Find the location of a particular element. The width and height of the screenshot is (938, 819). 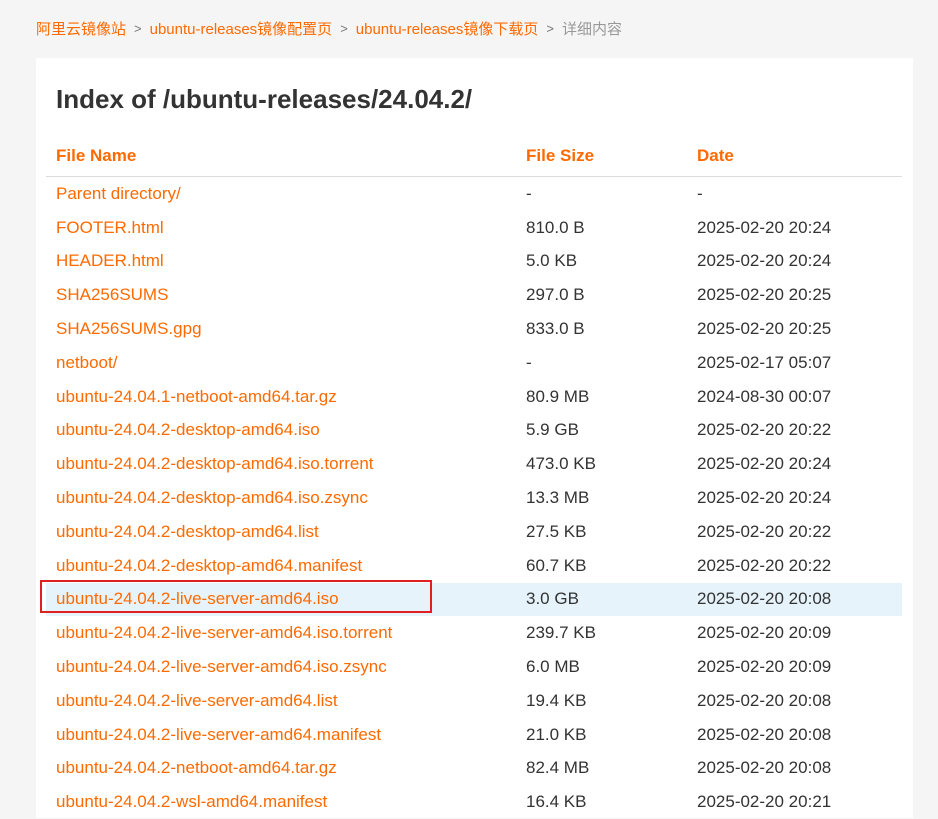

file-name-cell: ubuntu-24.04.2-live-server-amd64.list is located at coordinates (281, 701).